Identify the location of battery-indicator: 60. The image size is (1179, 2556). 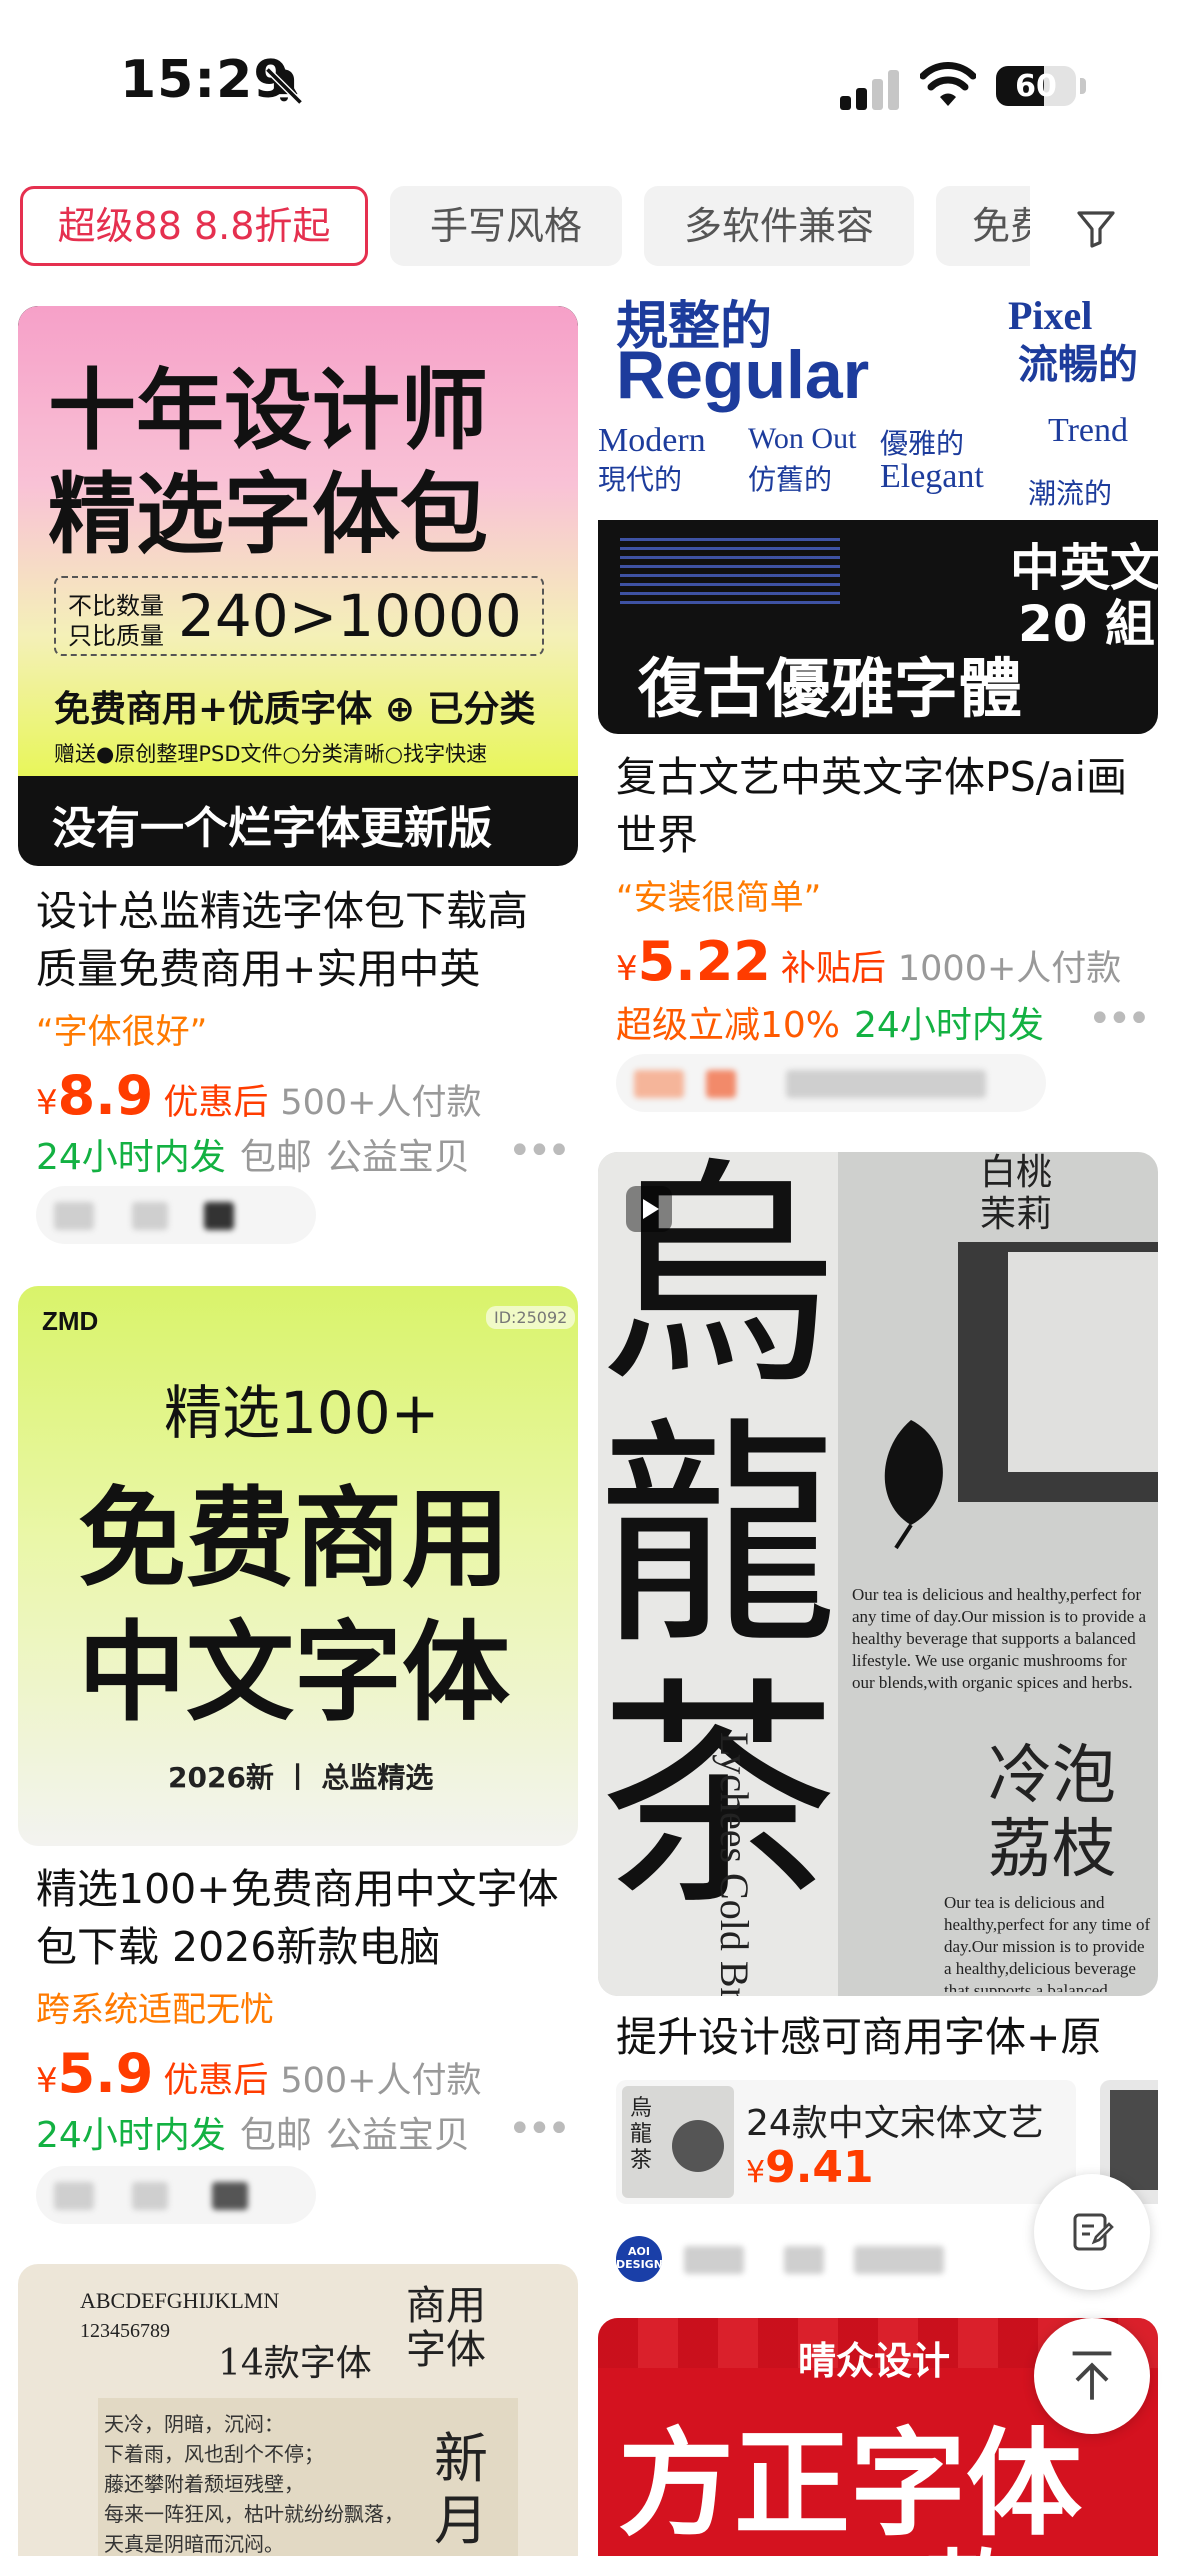
(1036, 86).